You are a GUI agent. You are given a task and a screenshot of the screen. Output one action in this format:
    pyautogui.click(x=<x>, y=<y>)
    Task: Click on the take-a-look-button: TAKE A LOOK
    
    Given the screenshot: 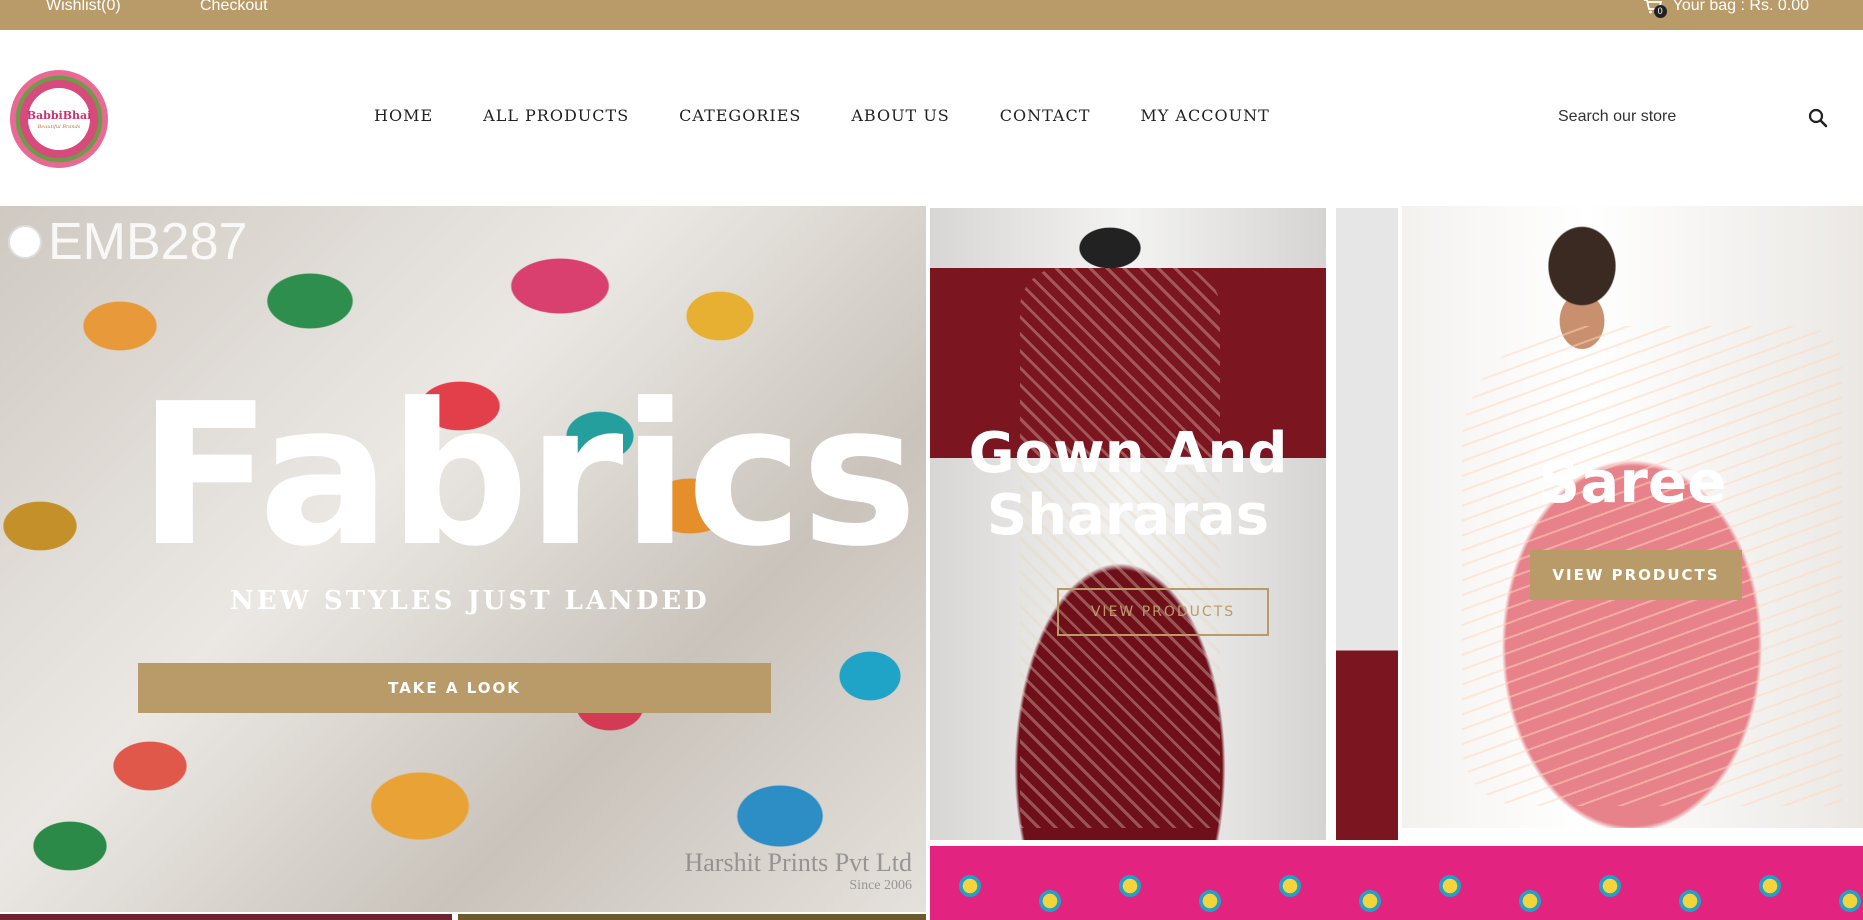 What is the action you would take?
    pyautogui.click(x=454, y=688)
    